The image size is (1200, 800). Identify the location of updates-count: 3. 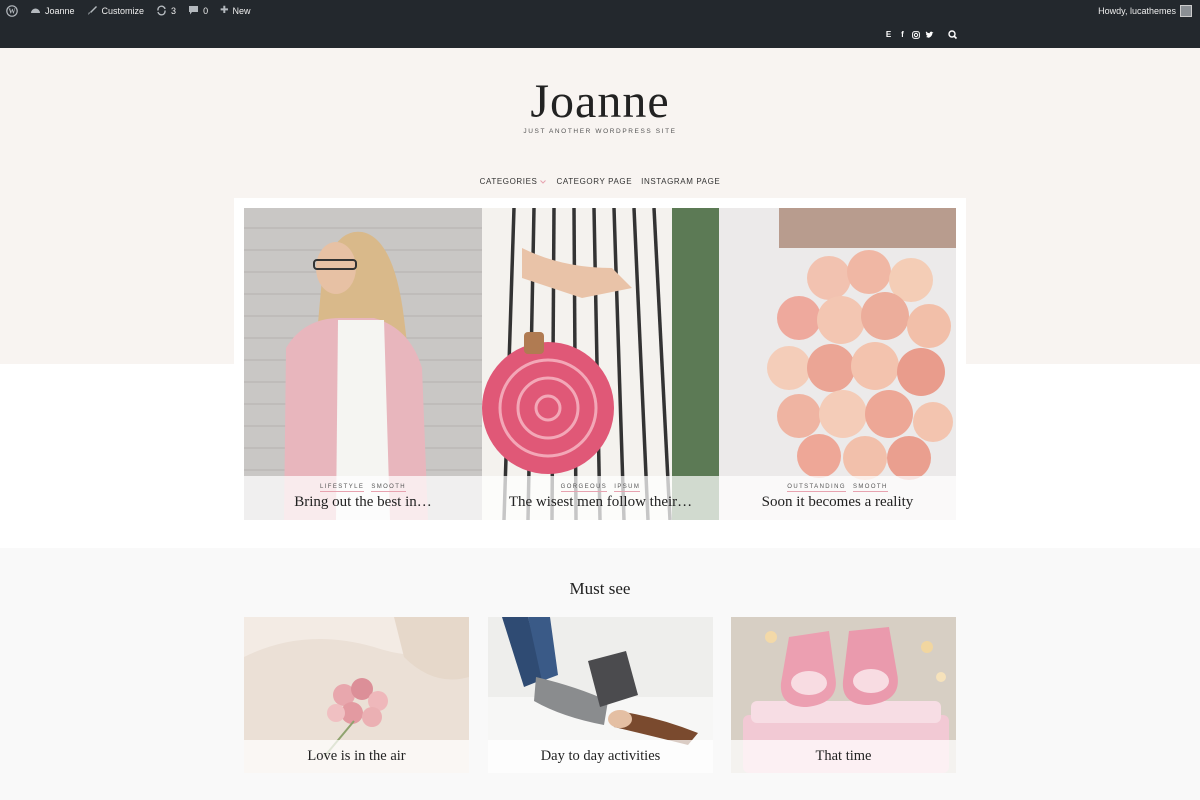
(174, 10).